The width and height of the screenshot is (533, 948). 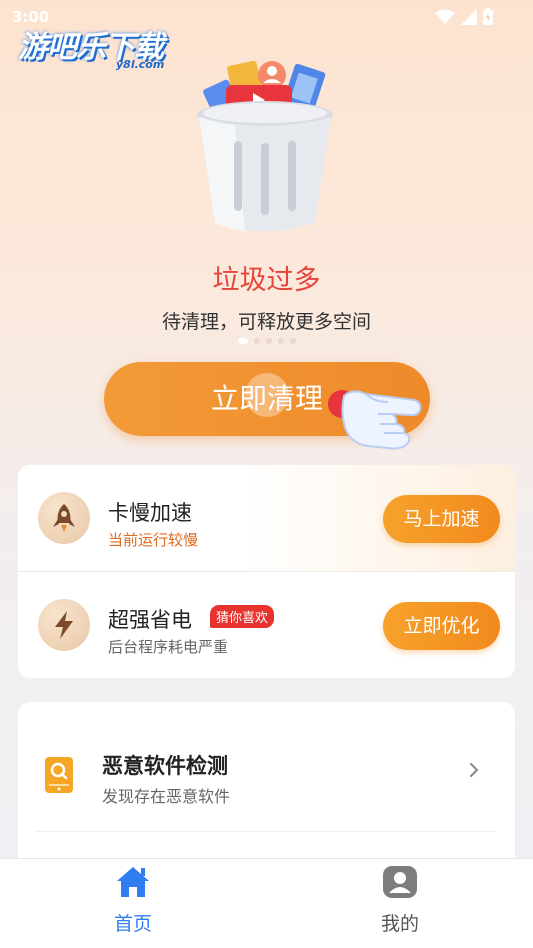 What do you see at coordinates (375, 420) in the screenshot?
I see `pointing-hand-icon` at bounding box center [375, 420].